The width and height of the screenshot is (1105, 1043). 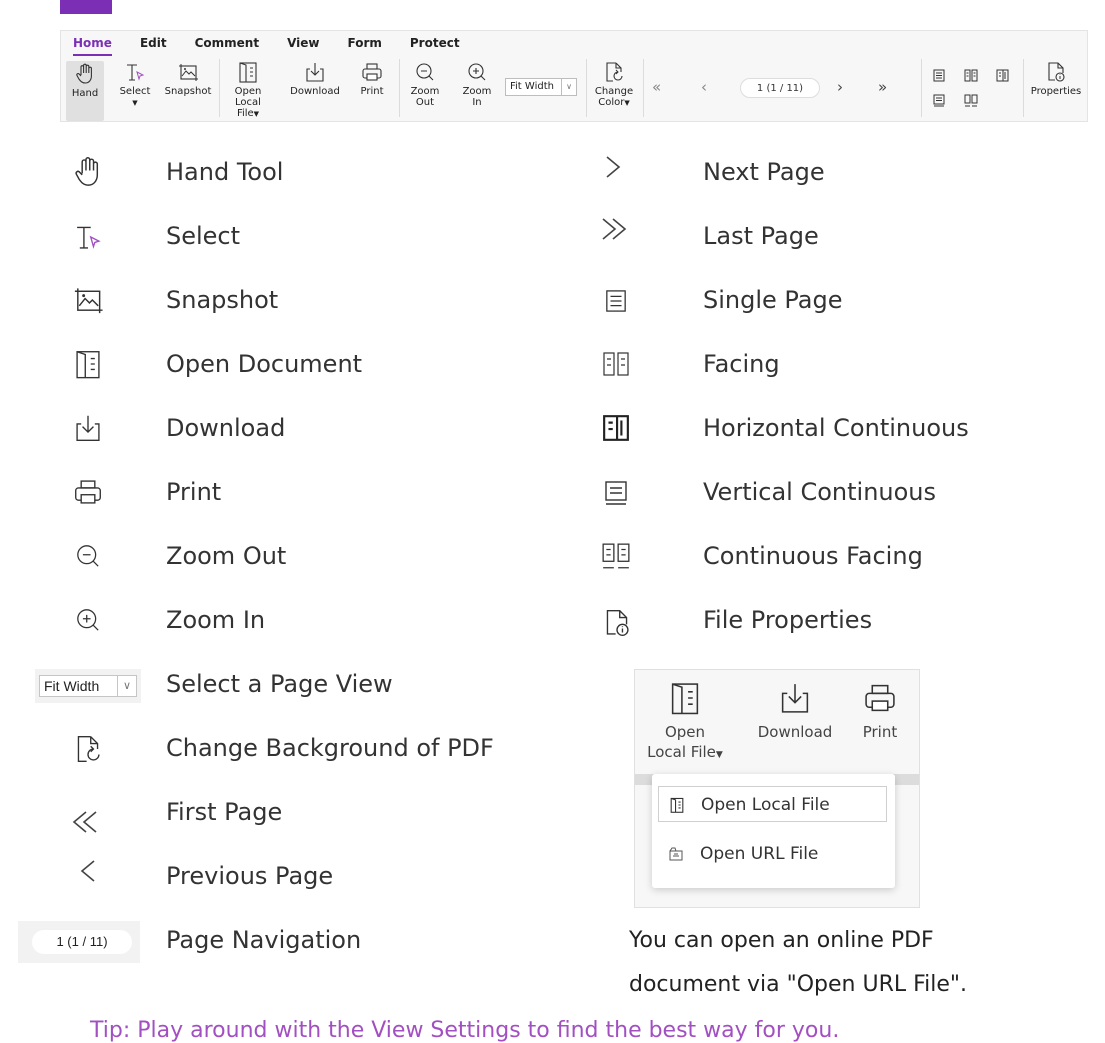 I want to click on open-url-icon, so click(x=676, y=854).